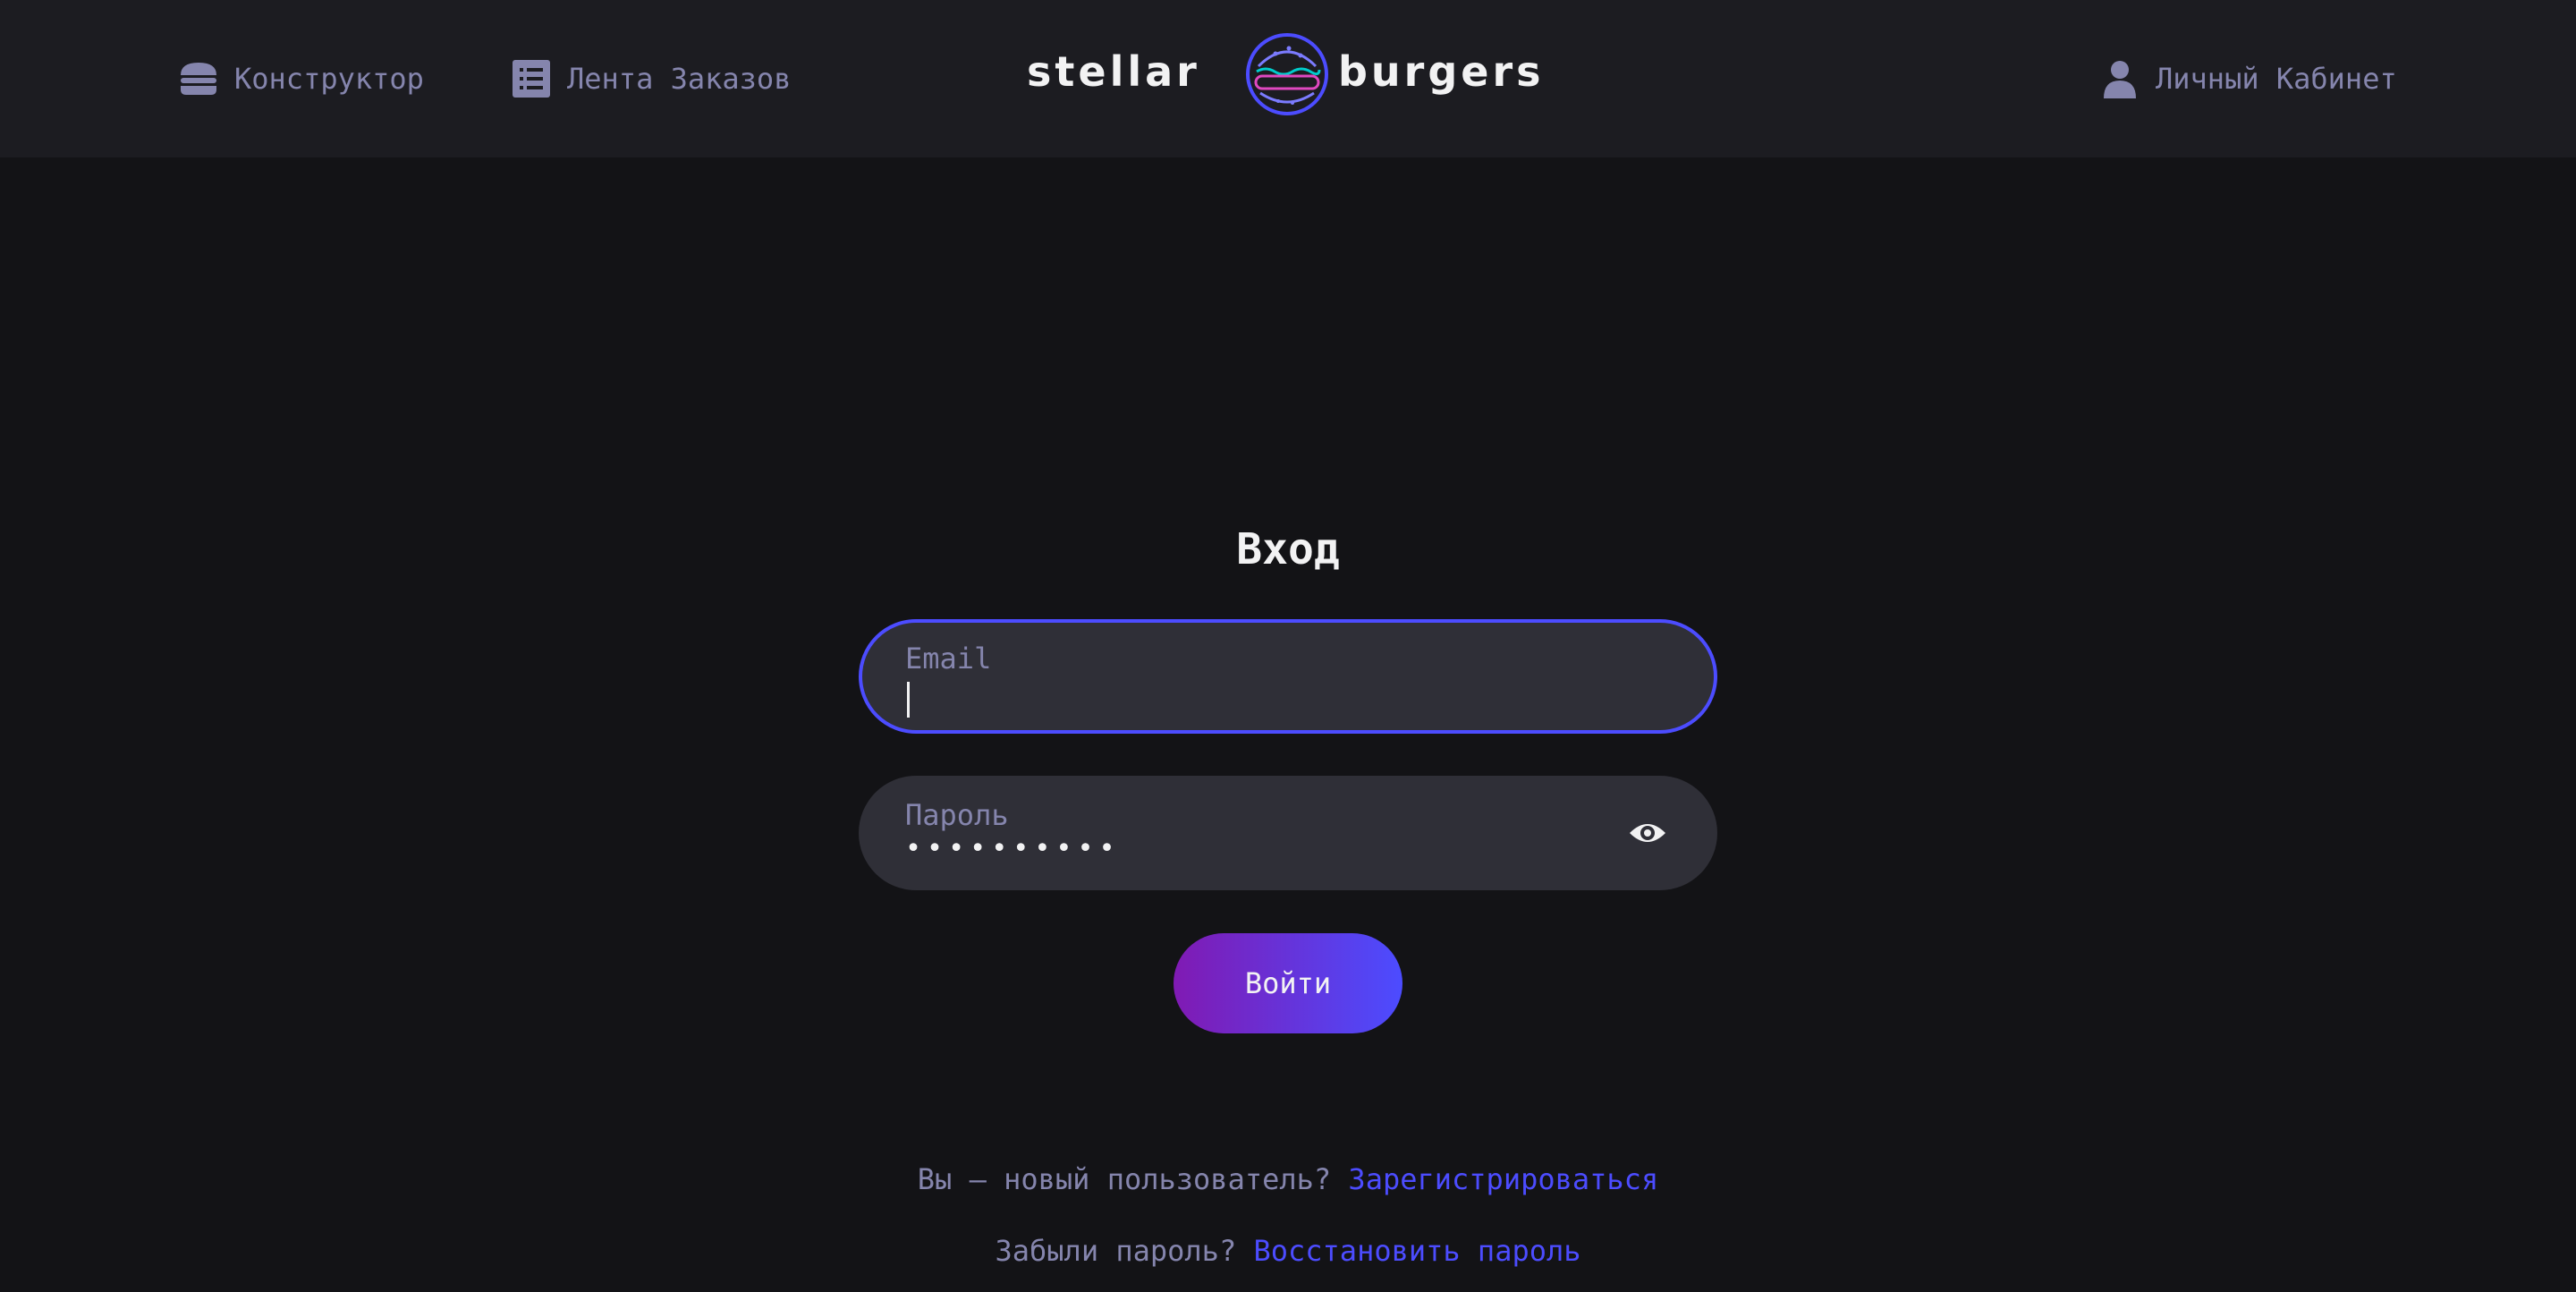 The image size is (2576, 1292). I want to click on stellar-burgers-logo: stellar burgers, so click(1287, 74).